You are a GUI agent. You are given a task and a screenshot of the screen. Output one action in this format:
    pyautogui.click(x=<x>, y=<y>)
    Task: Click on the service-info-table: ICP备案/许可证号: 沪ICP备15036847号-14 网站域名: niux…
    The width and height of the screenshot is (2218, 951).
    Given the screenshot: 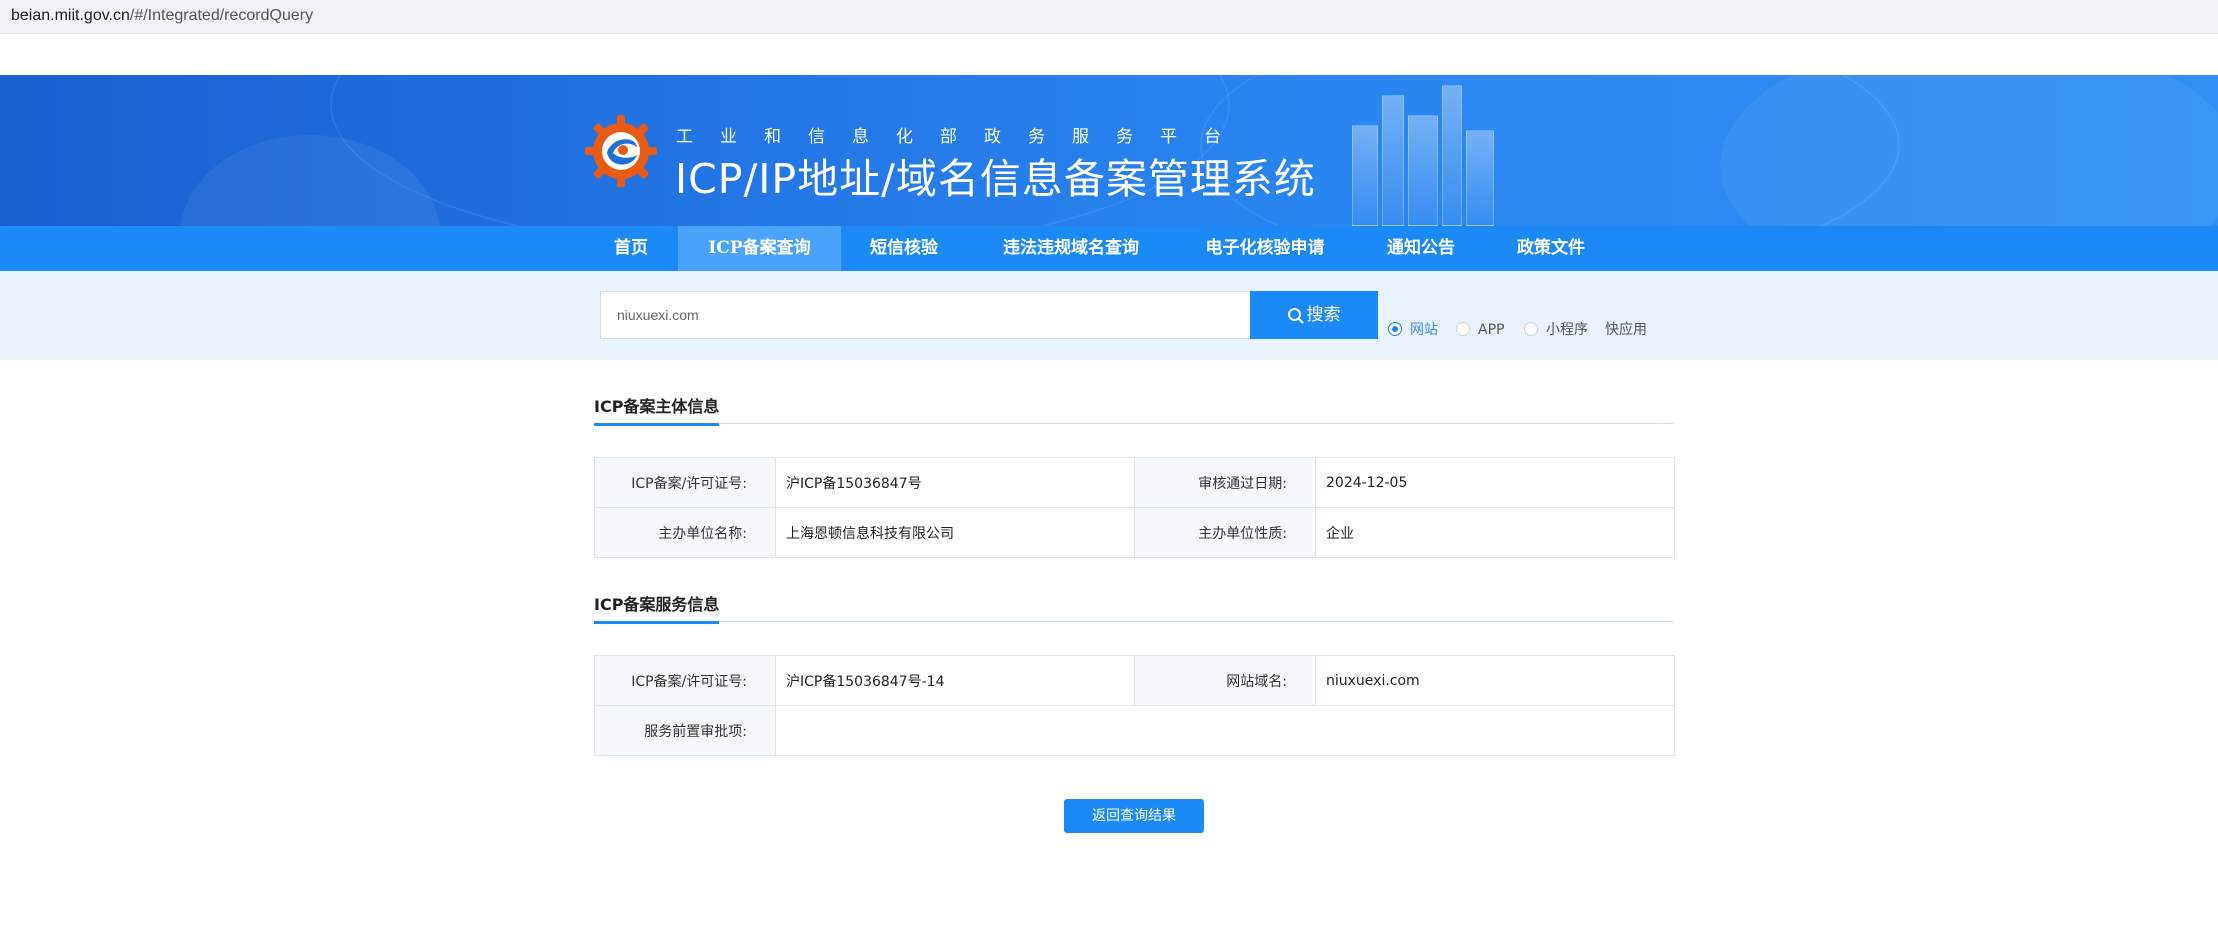 What is the action you would take?
    pyautogui.click(x=1134, y=705)
    